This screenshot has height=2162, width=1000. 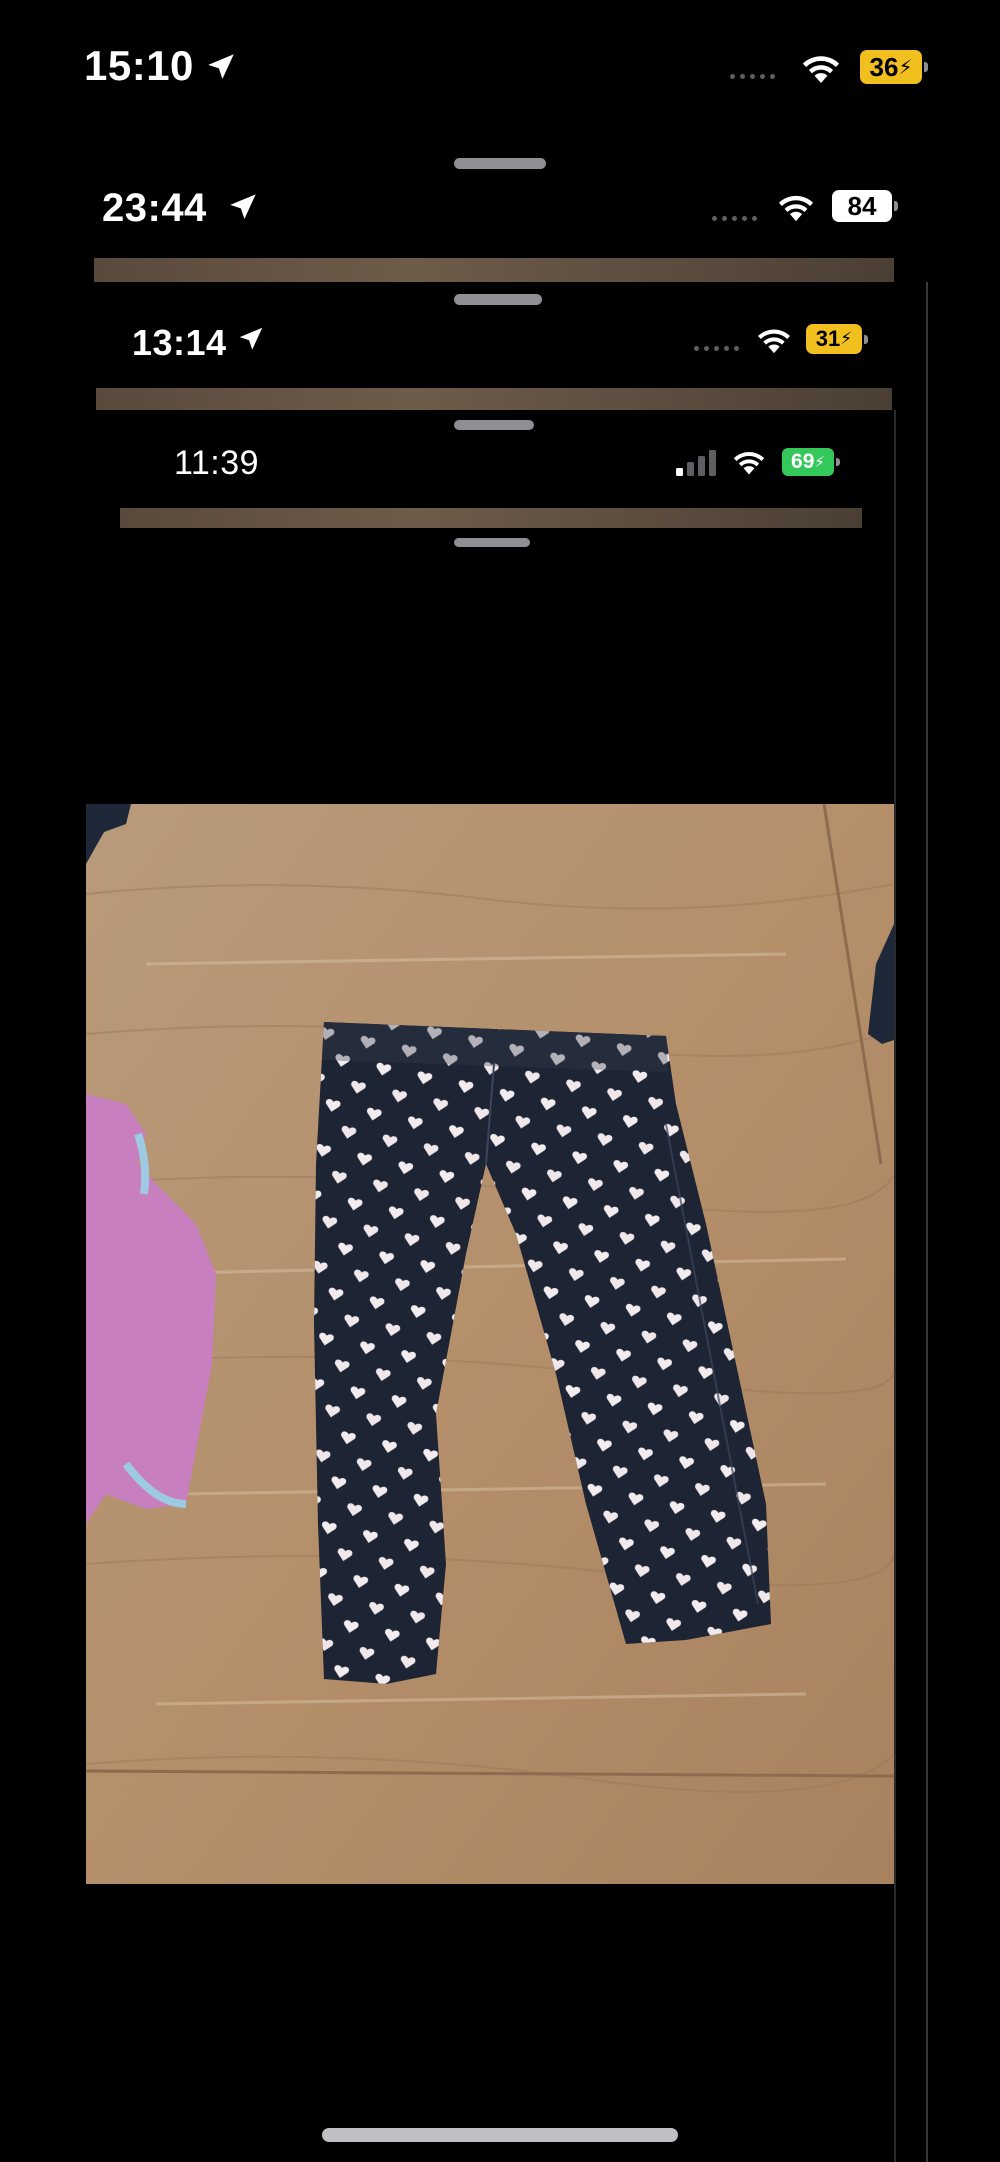 What do you see at coordinates (803, 461) in the screenshot?
I see `battery-level: 69` at bounding box center [803, 461].